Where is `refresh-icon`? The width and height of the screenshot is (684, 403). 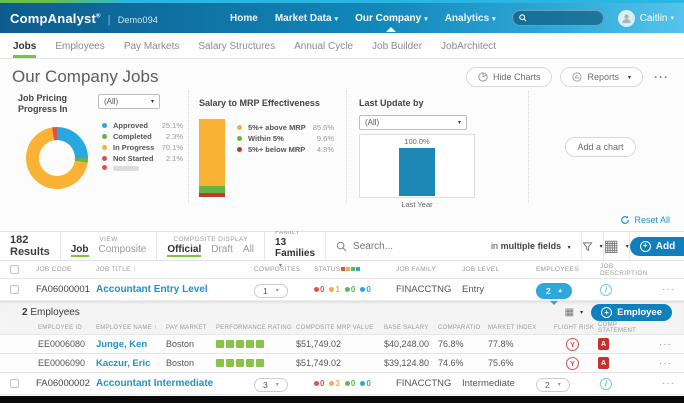
refresh-icon is located at coordinates (625, 220).